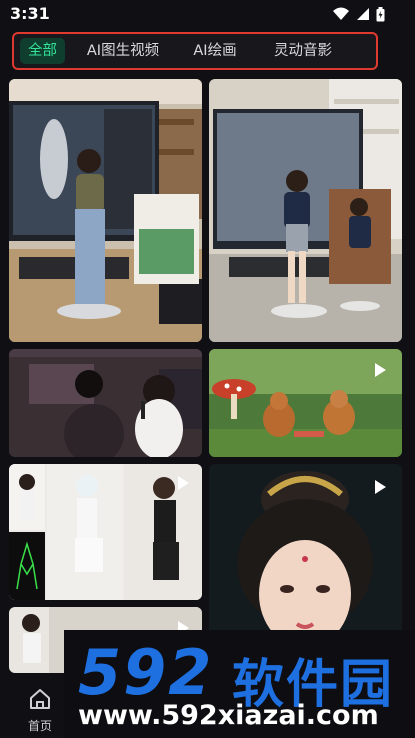 This screenshot has height=738, width=415. Describe the element at coordinates (341, 13) in the screenshot. I see `wifi-icon` at that location.